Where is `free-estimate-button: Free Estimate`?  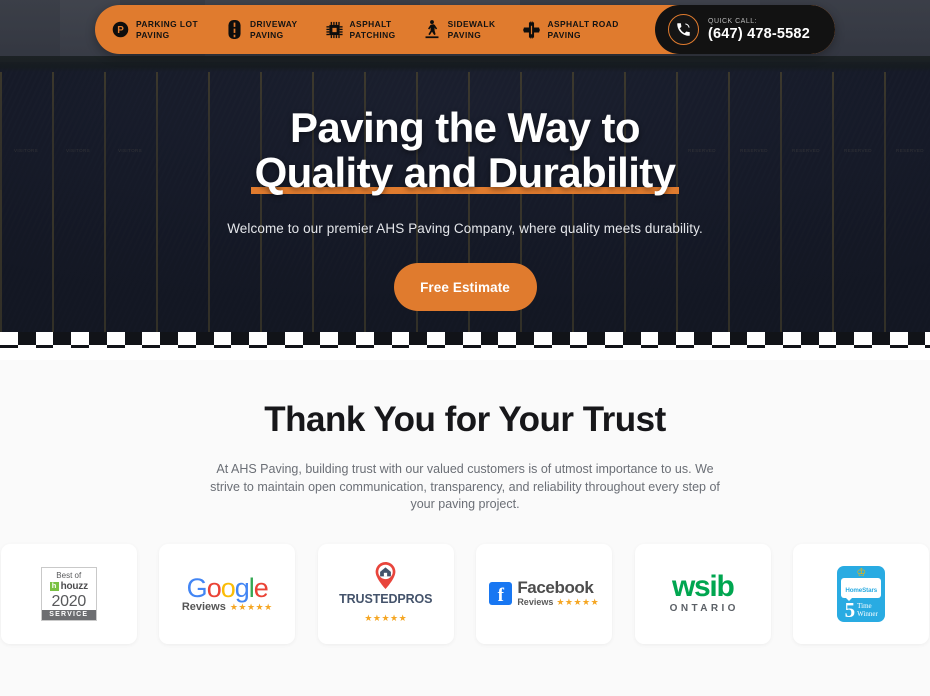 free-estimate-button: Free Estimate is located at coordinates (465, 287).